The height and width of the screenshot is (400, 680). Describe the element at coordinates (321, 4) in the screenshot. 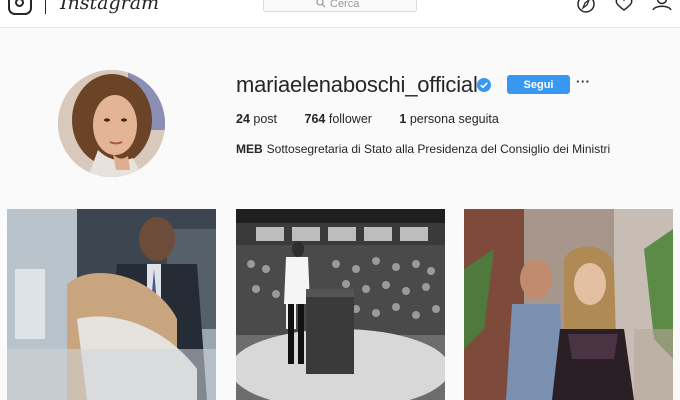

I see `search-icon` at that location.